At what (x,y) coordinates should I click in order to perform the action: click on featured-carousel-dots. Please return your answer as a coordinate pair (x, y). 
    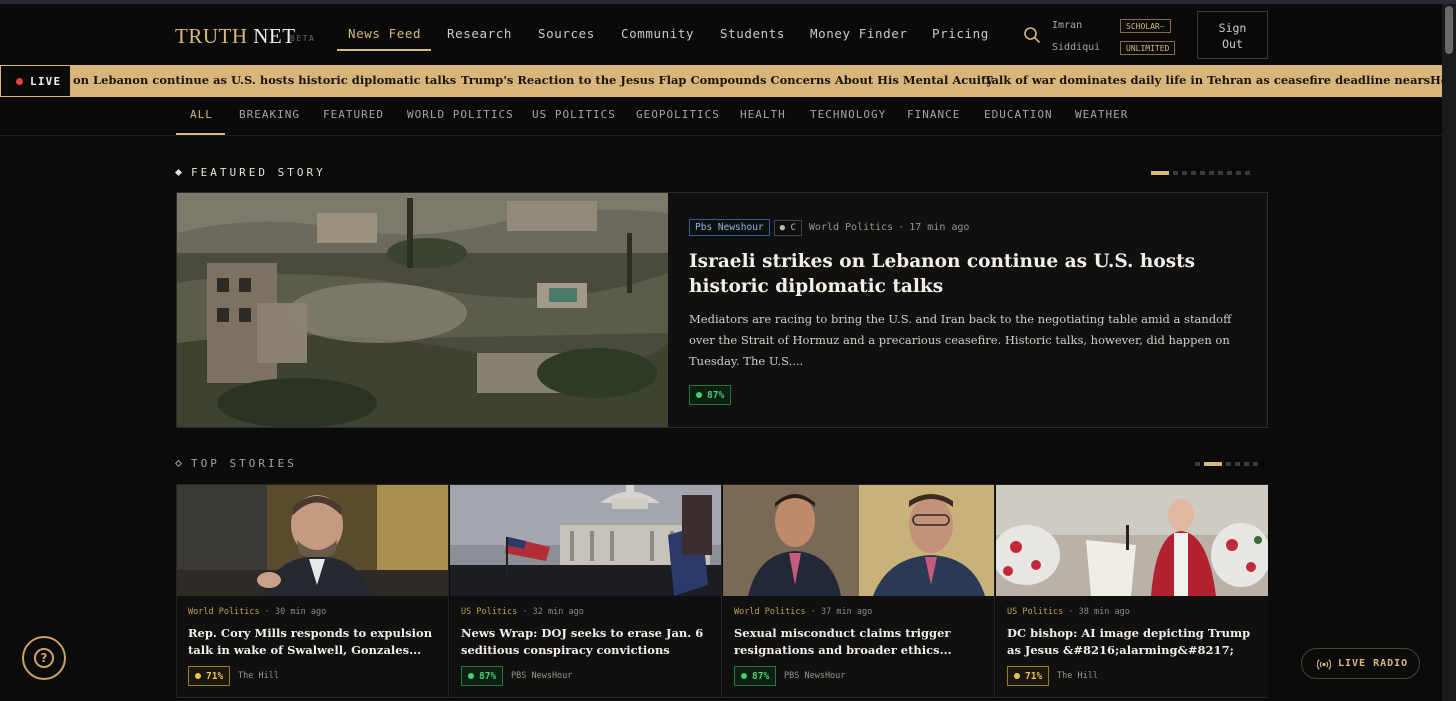
    Looking at the image, I should click on (1200, 173).